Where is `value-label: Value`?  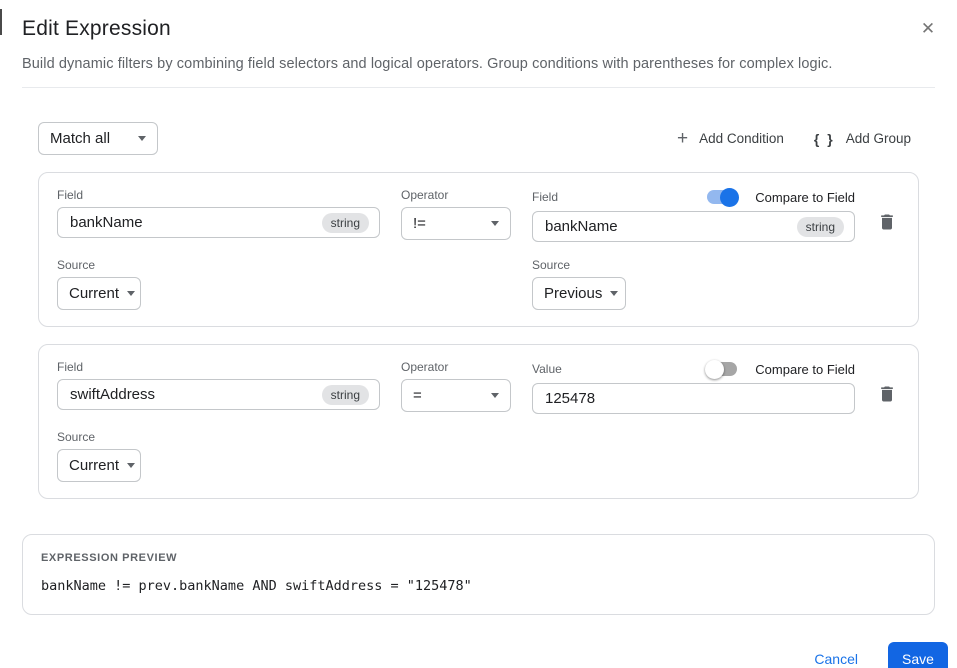
value-label: Value is located at coordinates (547, 369).